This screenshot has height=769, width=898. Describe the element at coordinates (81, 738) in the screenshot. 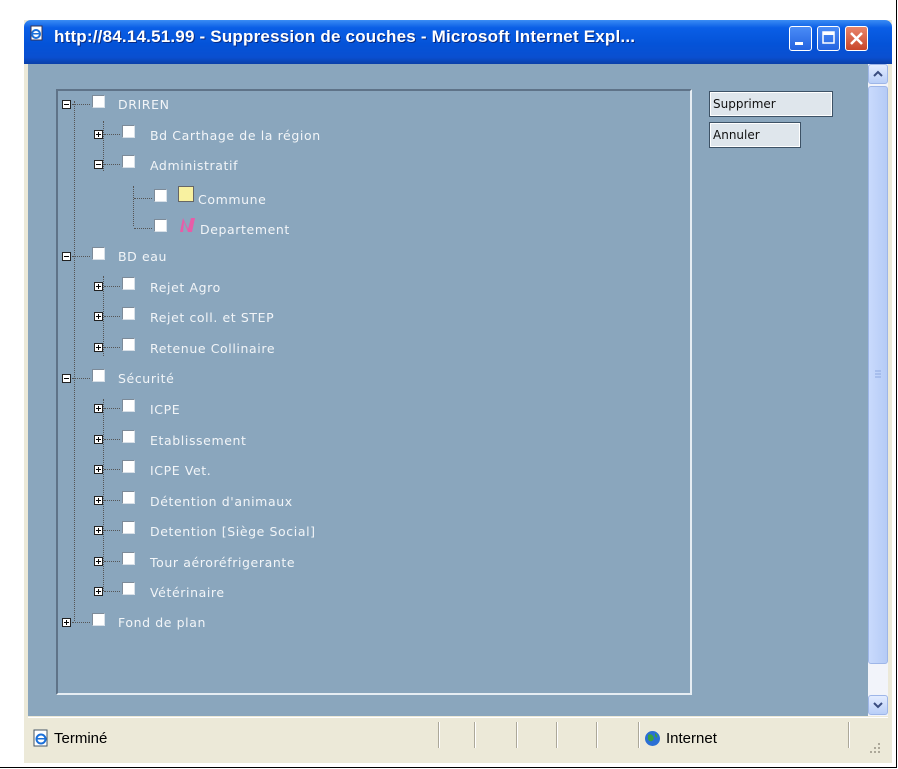

I see `status-text: Terminé` at that location.